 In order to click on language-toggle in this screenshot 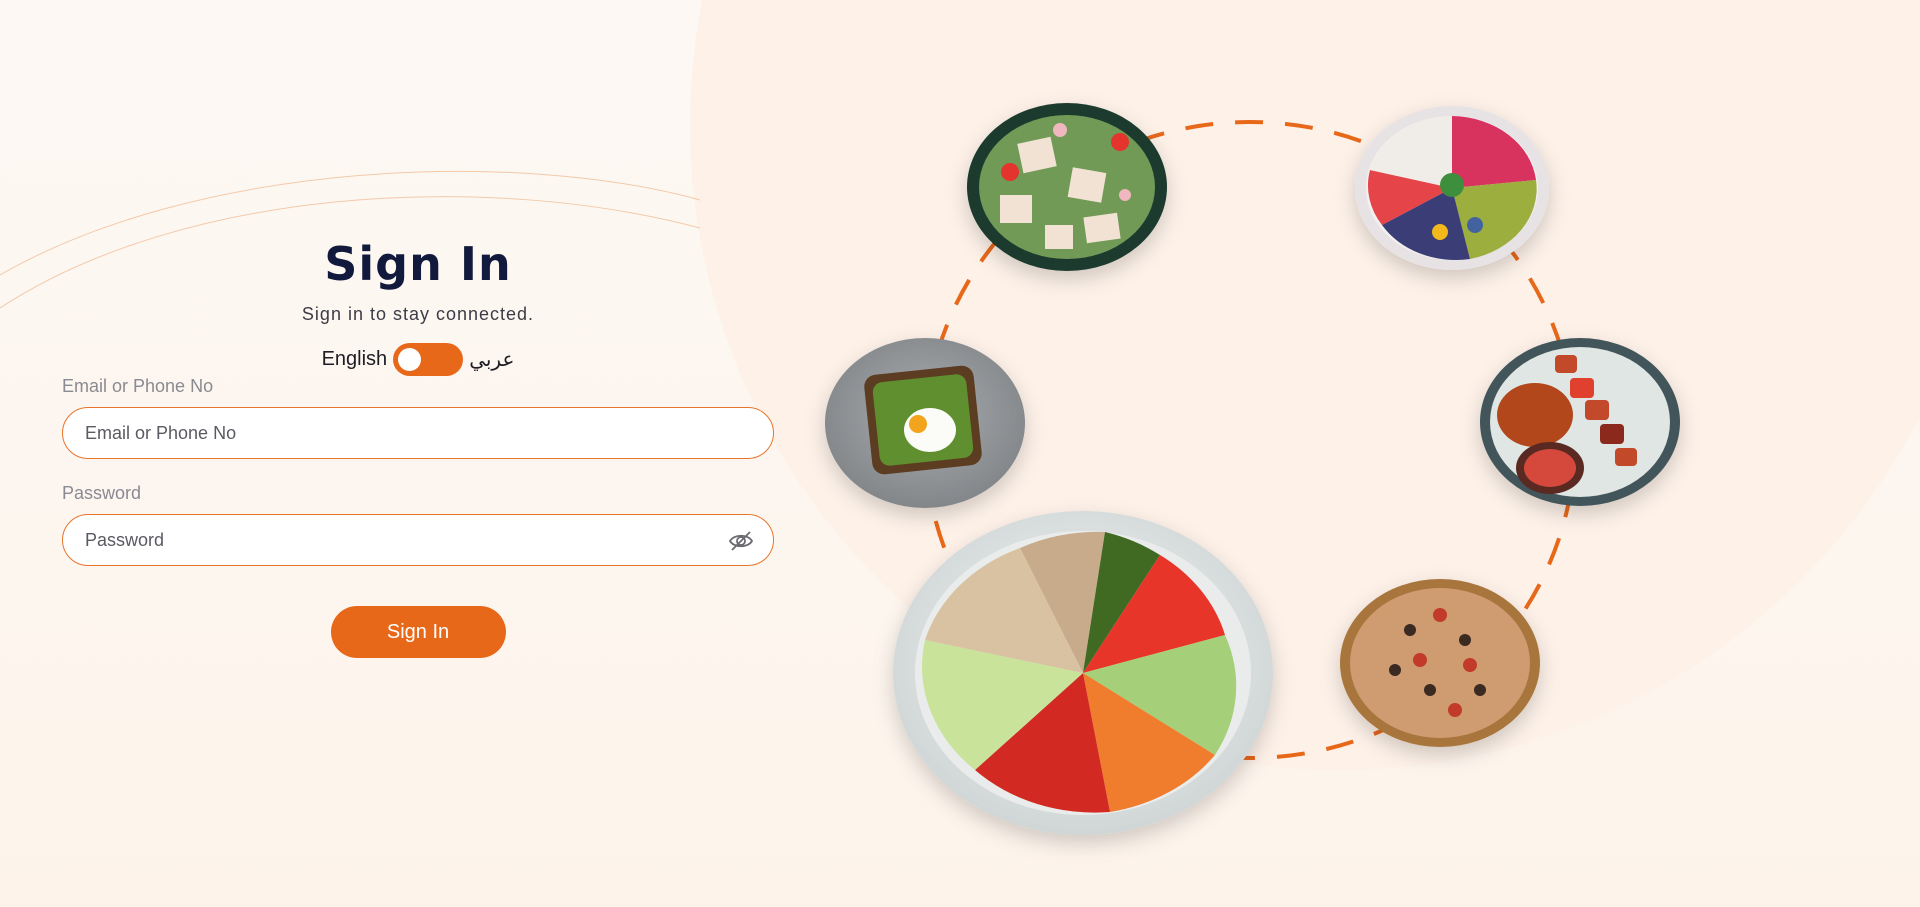, I will do `click(428, 359)`.